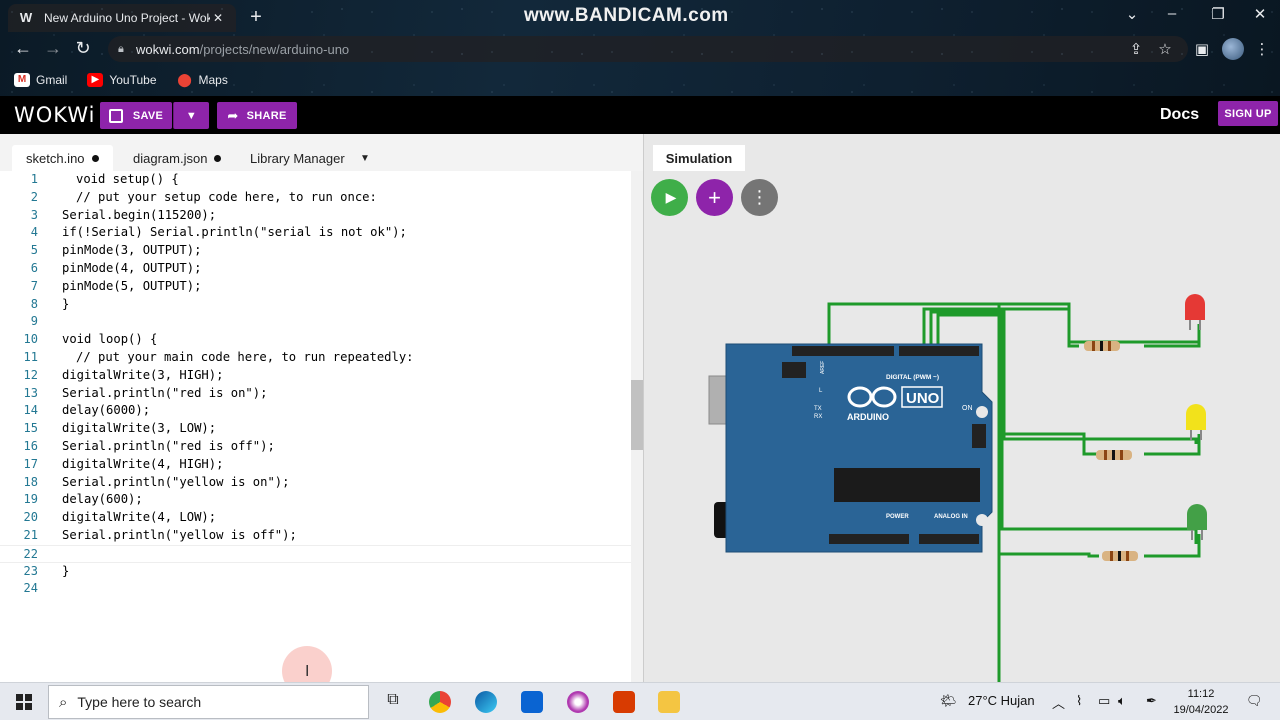 This screenshot has width=1280, height=720. What do you see at coordinates (321, 518) in the screenshot?
I see `code-line: 20 digitalWrite(4, LOW);` at bounding box center [321, 518].